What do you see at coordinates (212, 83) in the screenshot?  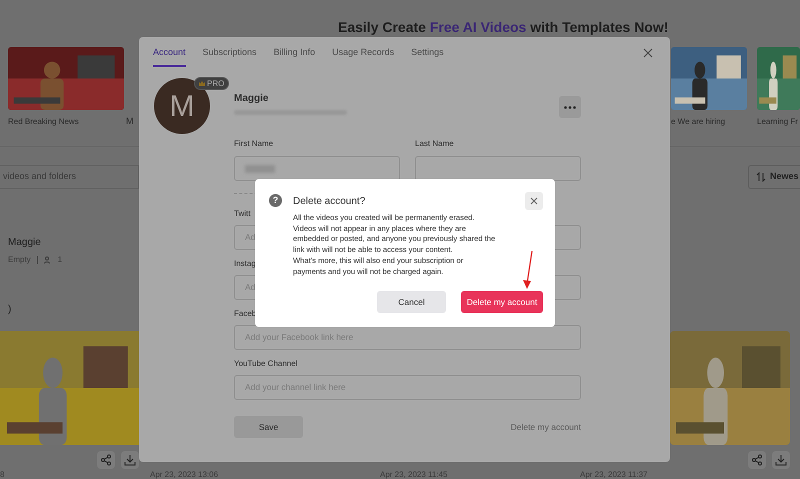 I see `pro-badge: PRO` at bounding box center [212, 83].